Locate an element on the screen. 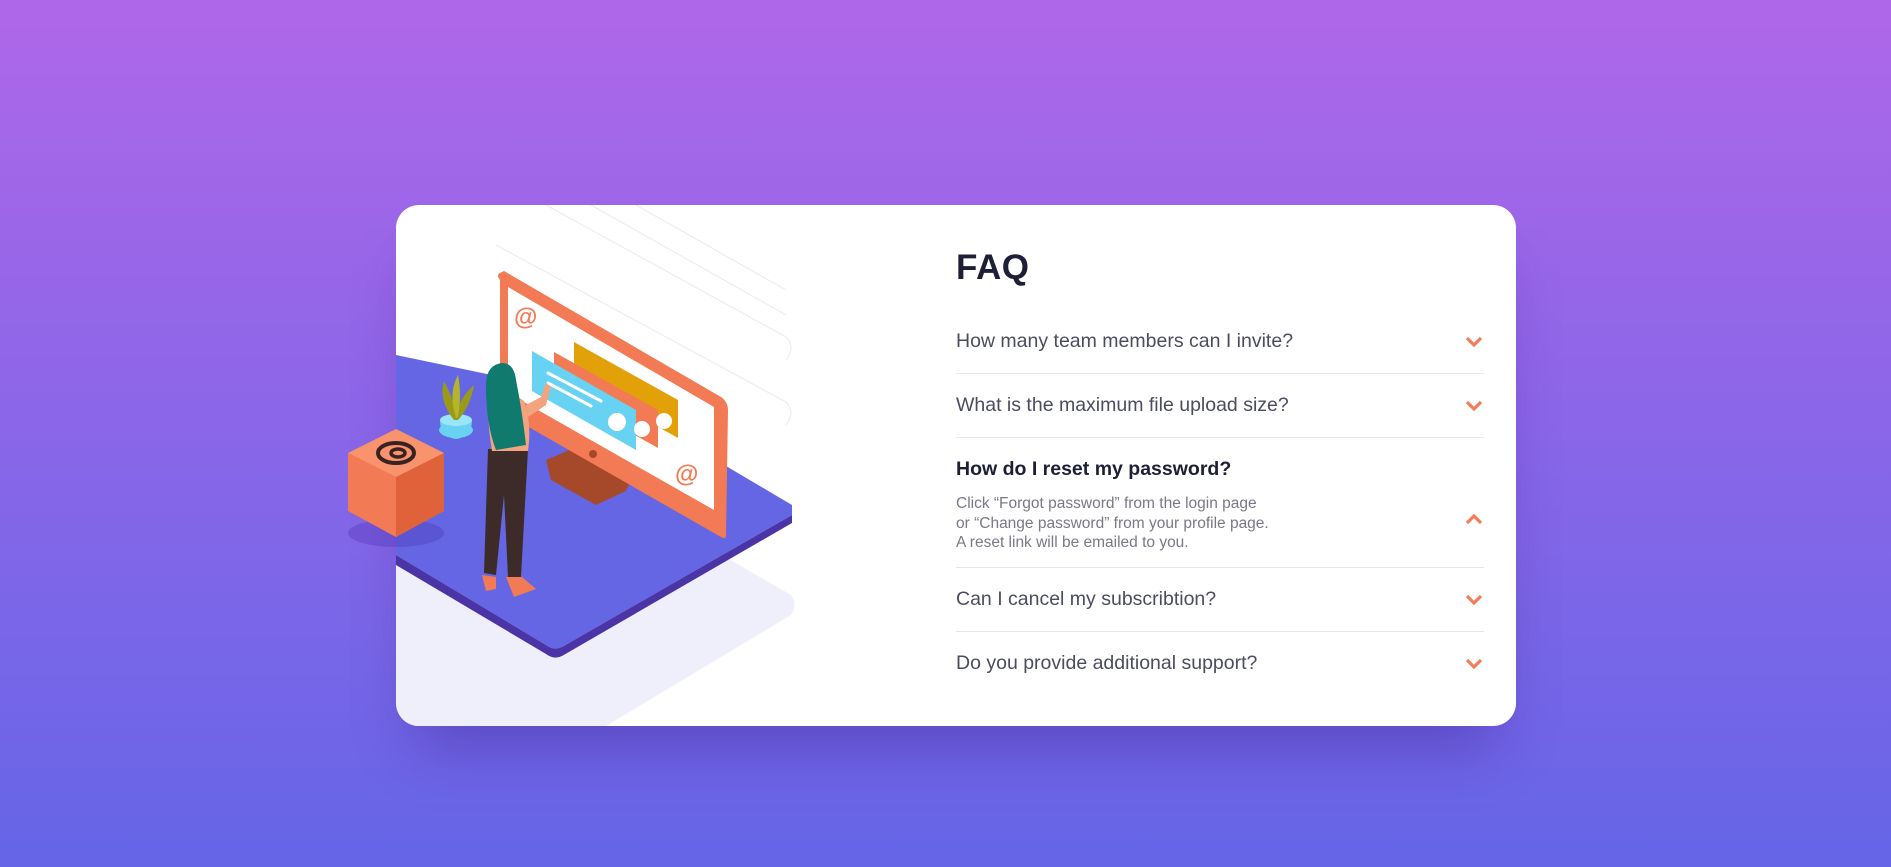 This screenshot has width=1891, height=867. faq-question-row: What is the maximum file upload size? is located at coordinates (1220, 405).